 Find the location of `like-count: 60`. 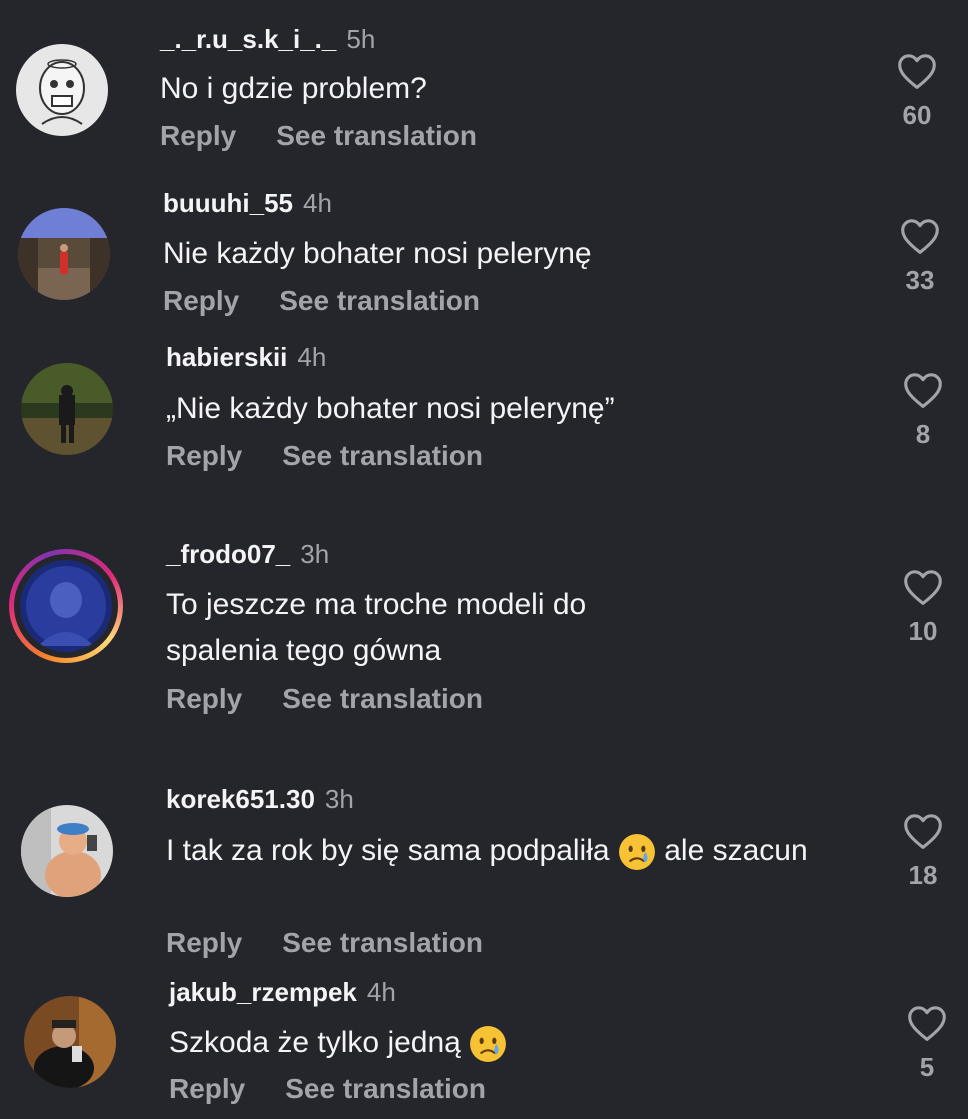

like-count: 60 is located at coordinates (917, 115).